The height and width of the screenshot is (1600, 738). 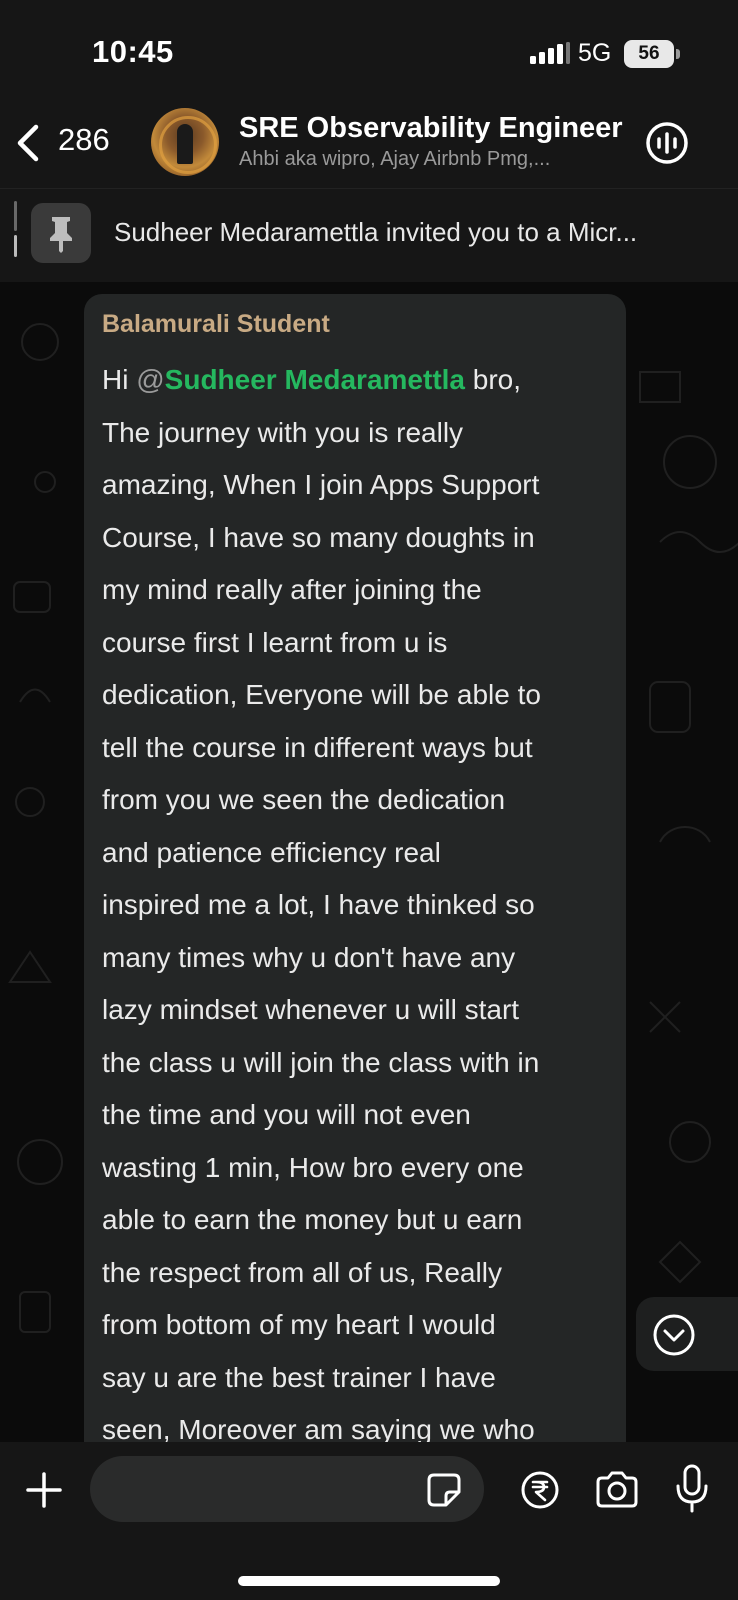 What do you see at coordinates (150, 379) in the screenshot?
I see `mention-at: @` at bounding box center [150, 379].